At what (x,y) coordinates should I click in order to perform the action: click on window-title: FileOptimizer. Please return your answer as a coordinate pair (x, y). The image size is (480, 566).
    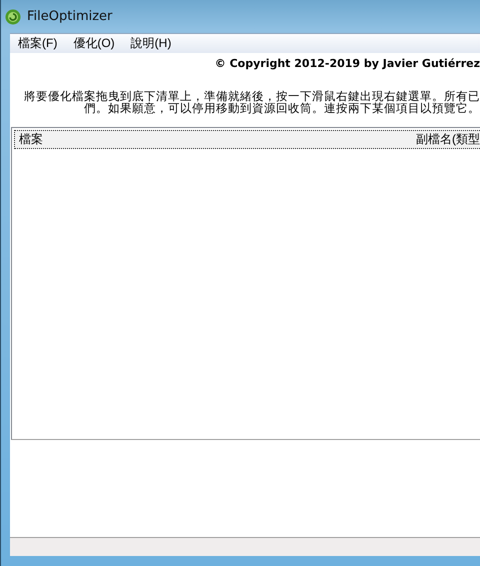
    Looking at the image, I should click on (69, 16).